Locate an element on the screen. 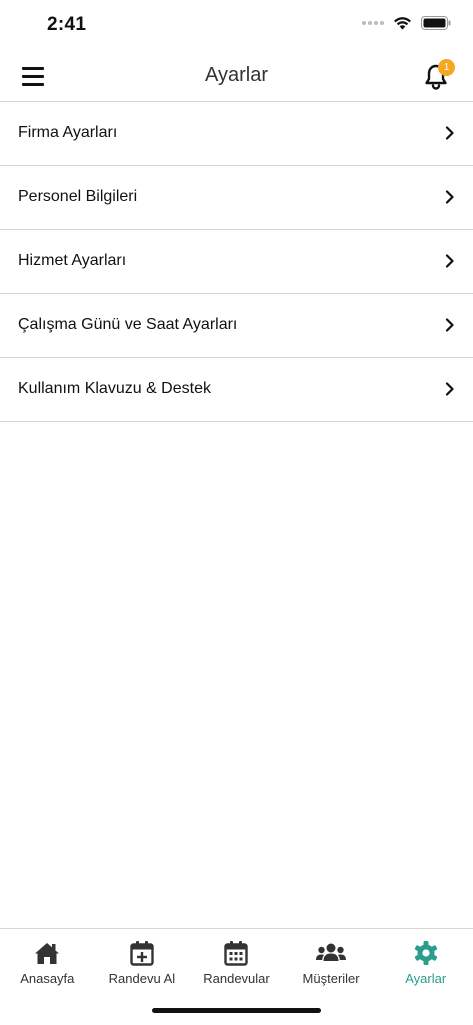  battery-icon is located at coordinates (436, 23).